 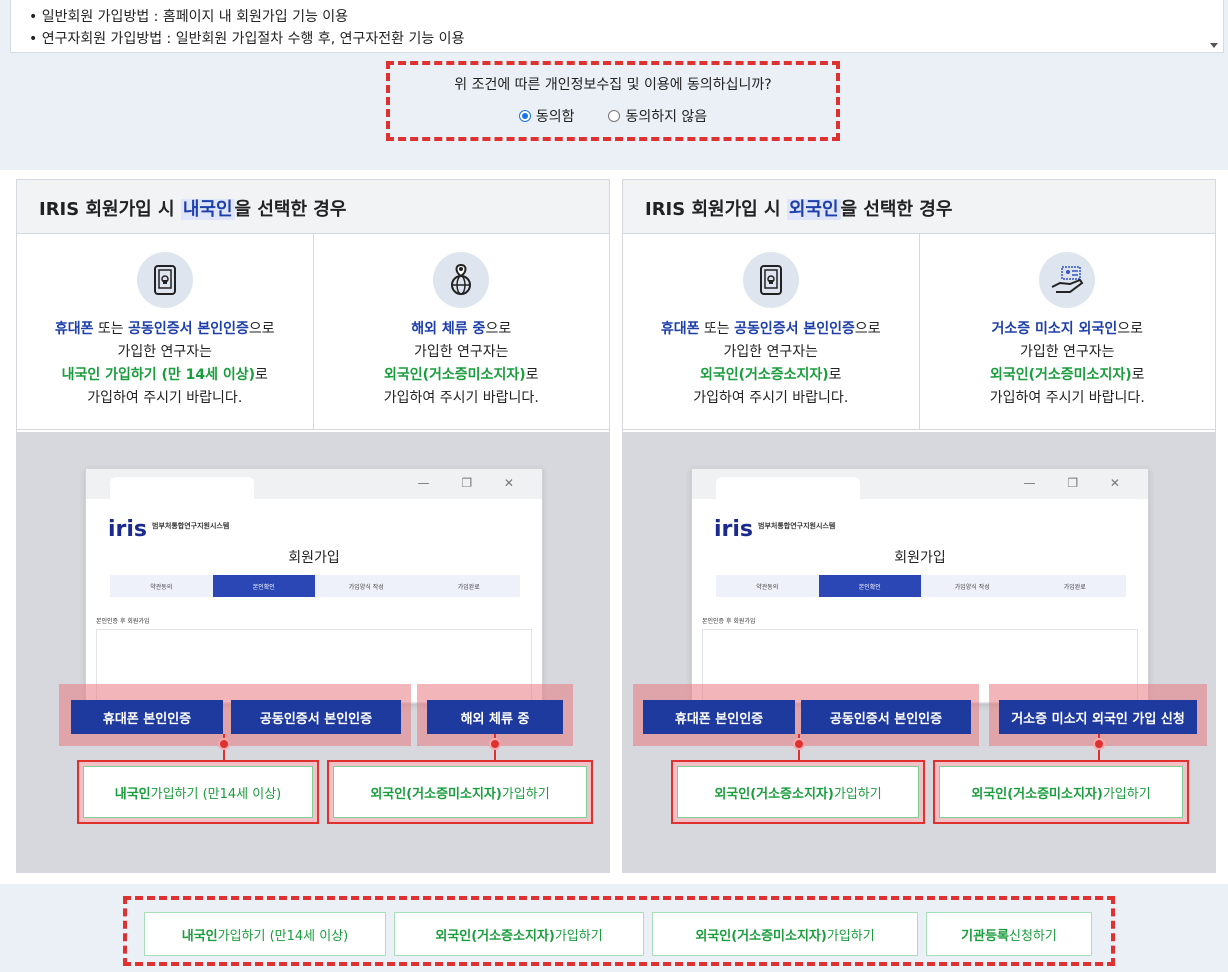 What do you see at coordinates (495, 717) in the screenshot?
I see `overseas-button: 해외 체류 중` at bounding box center [495, 717].